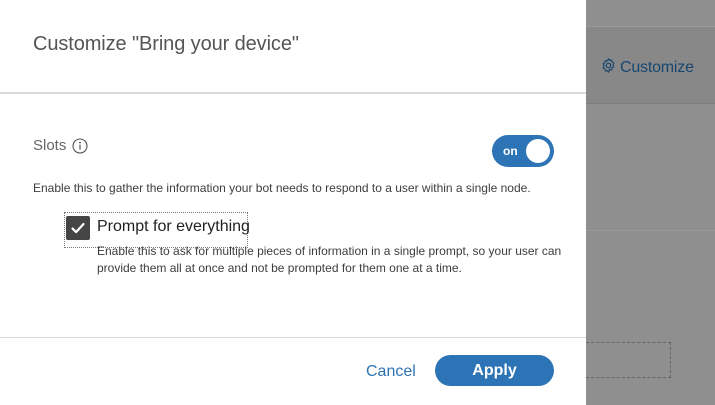  Describe the element at coordinates (391, 372) in the screenshot. I see `cancel-button: Cancel` at that location.